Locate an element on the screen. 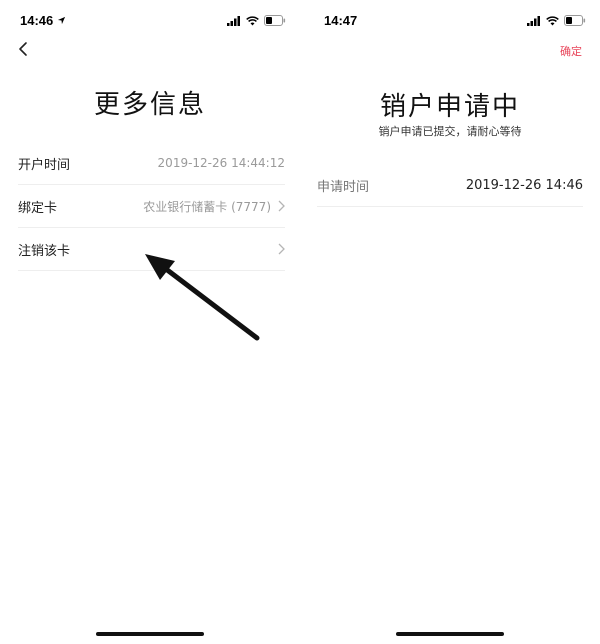 This screenshot has height=644, width=600. status-time-container: 14:46 is located at coordinates (43, 20).